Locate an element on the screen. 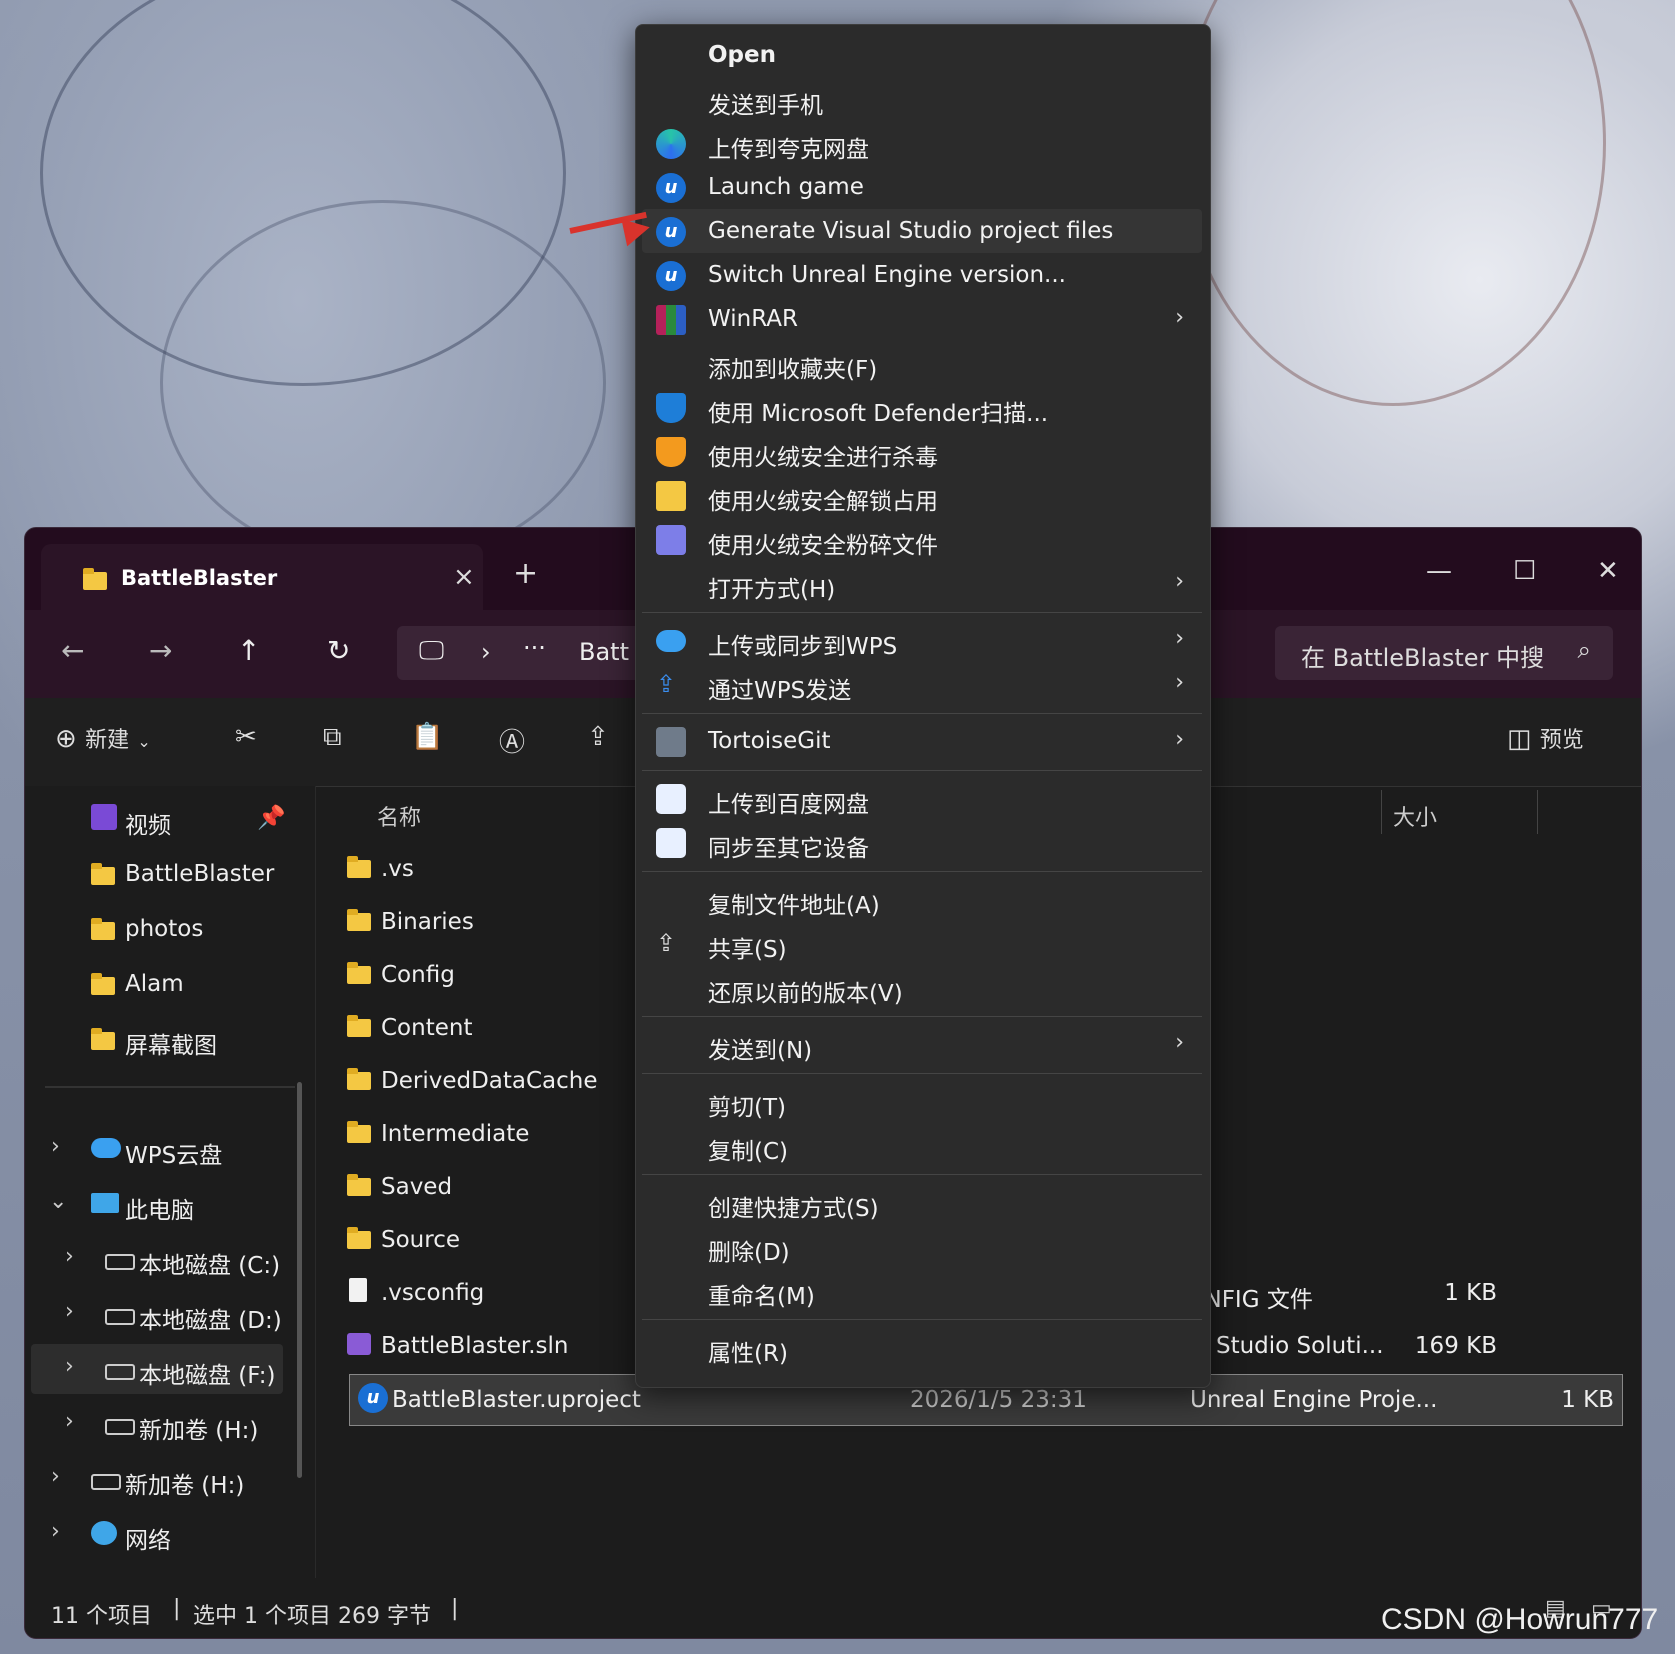 Image resolution: width=1675 pixels, height=1654 pixels. menu-item-quark-upload: 上传到夸克网盘 is located at coordinates (922, 143).